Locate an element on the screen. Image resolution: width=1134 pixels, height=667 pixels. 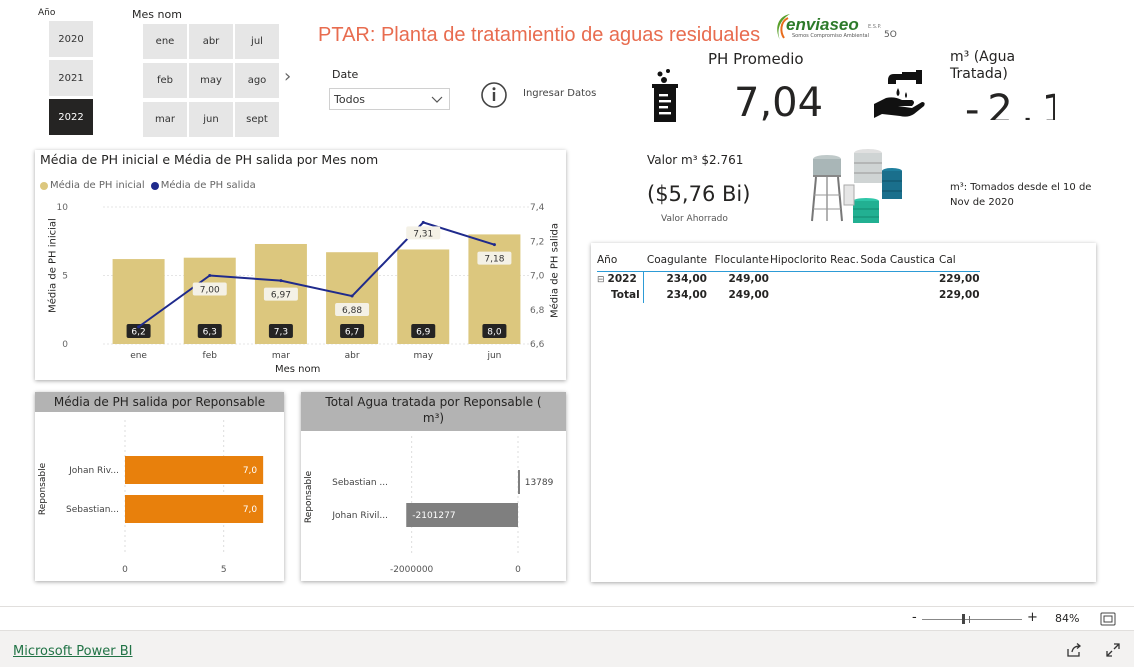
year-option-2021: 2021 is located at coordinates (71, 78).